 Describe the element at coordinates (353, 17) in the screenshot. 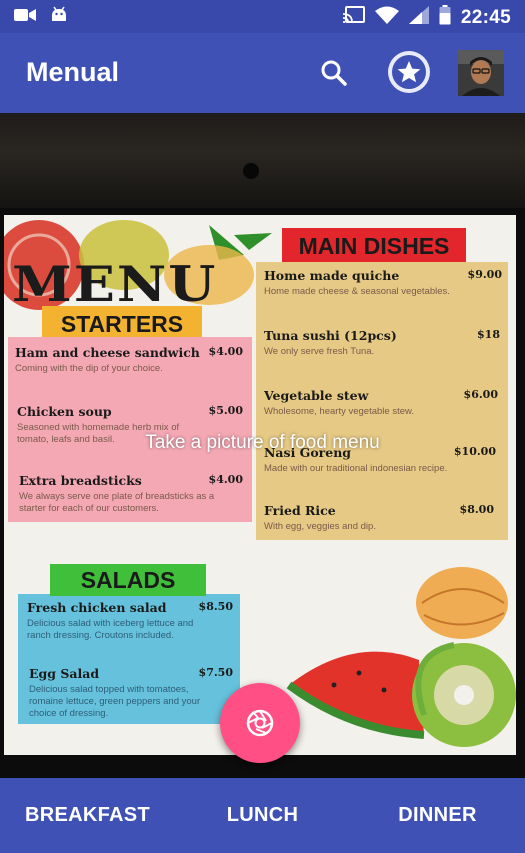

I see `cast-icon` at that location.